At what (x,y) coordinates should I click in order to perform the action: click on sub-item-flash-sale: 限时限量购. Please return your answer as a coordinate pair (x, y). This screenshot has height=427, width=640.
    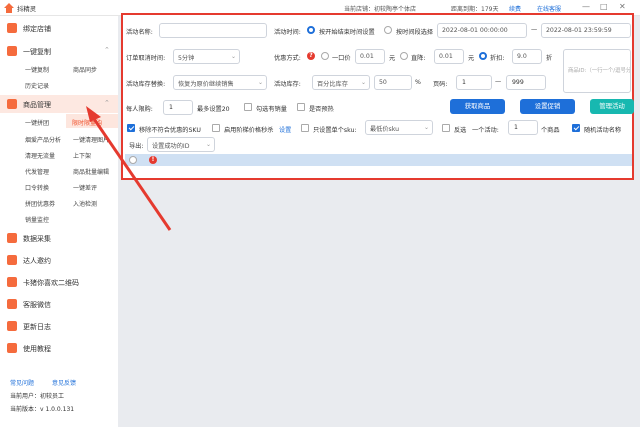
    Looking at the image, I should click on (87, 122).